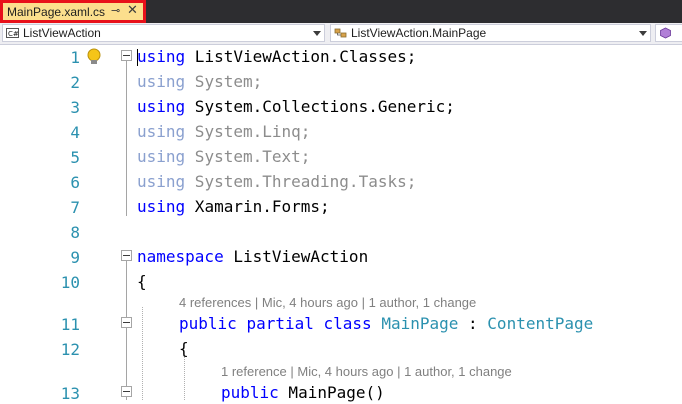 This screenshot has width=682, height=404. I want to click on project-dropdown: C# ListViewAction, so click(163, 33).